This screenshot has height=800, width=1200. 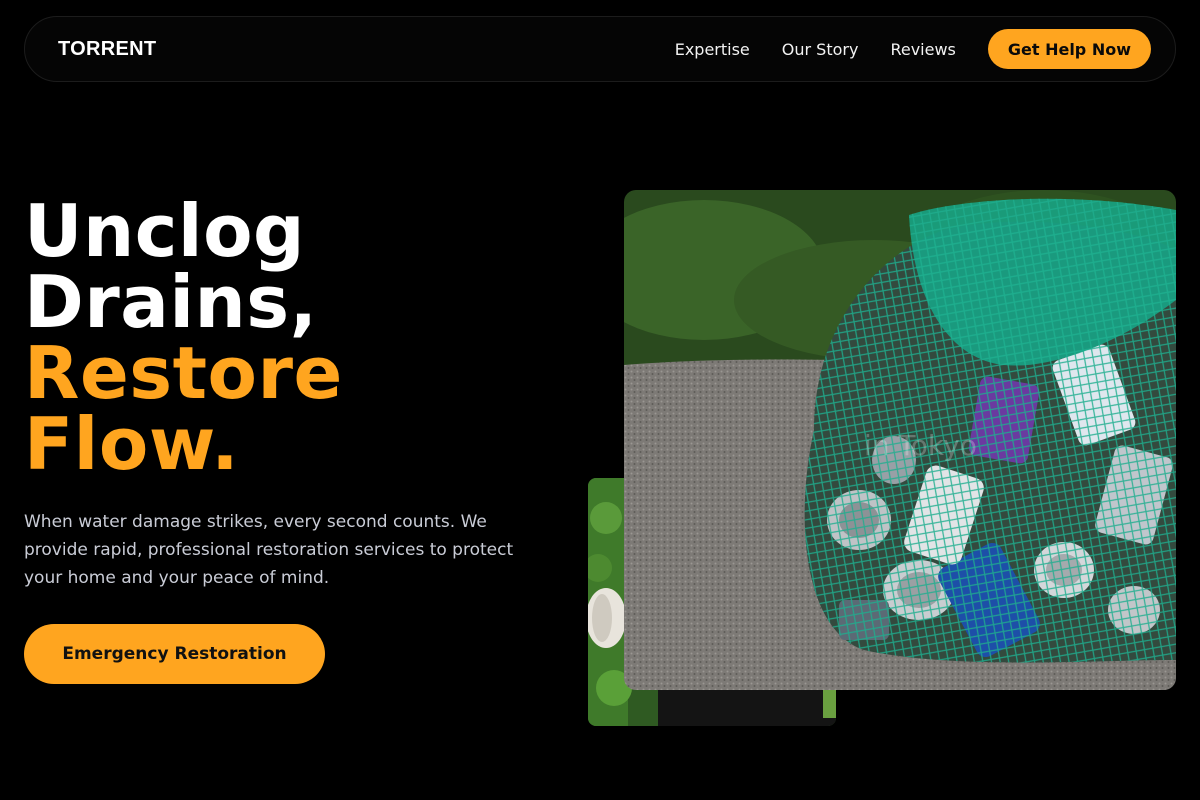 I want to click on image-watermark: in Tokyo, so click(x=920, y=445).